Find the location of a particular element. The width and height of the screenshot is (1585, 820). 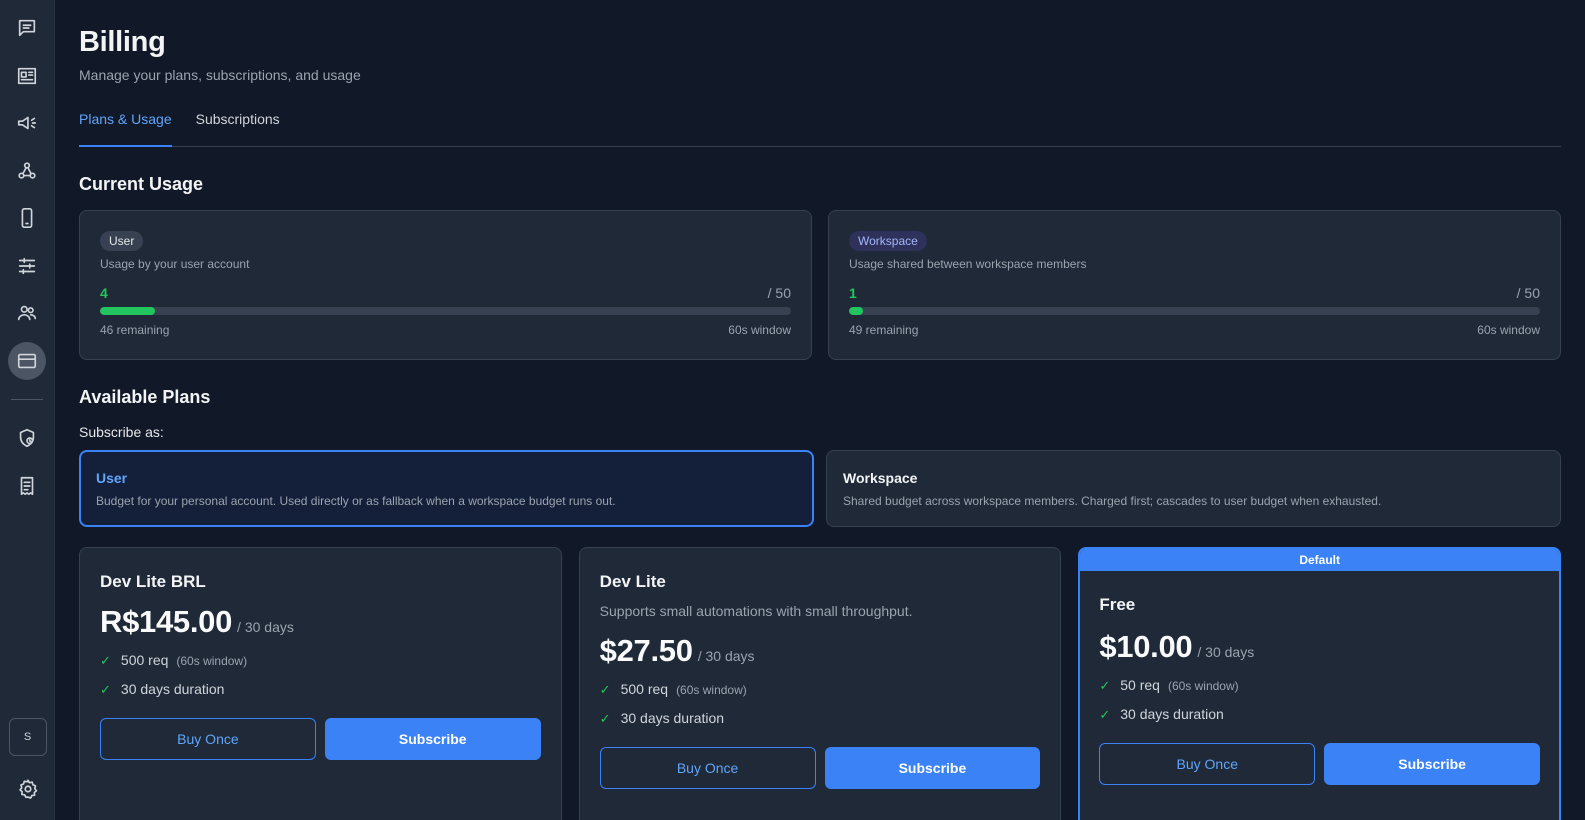

subscribe-as-label: Subscribe as: is located at coordinates (121, 432).